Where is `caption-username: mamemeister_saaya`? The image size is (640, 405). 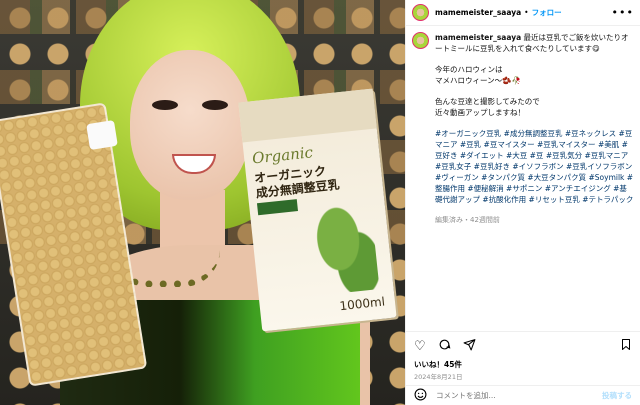 caption-username: mamemeister_saaya is located at coordinates (478, 37).